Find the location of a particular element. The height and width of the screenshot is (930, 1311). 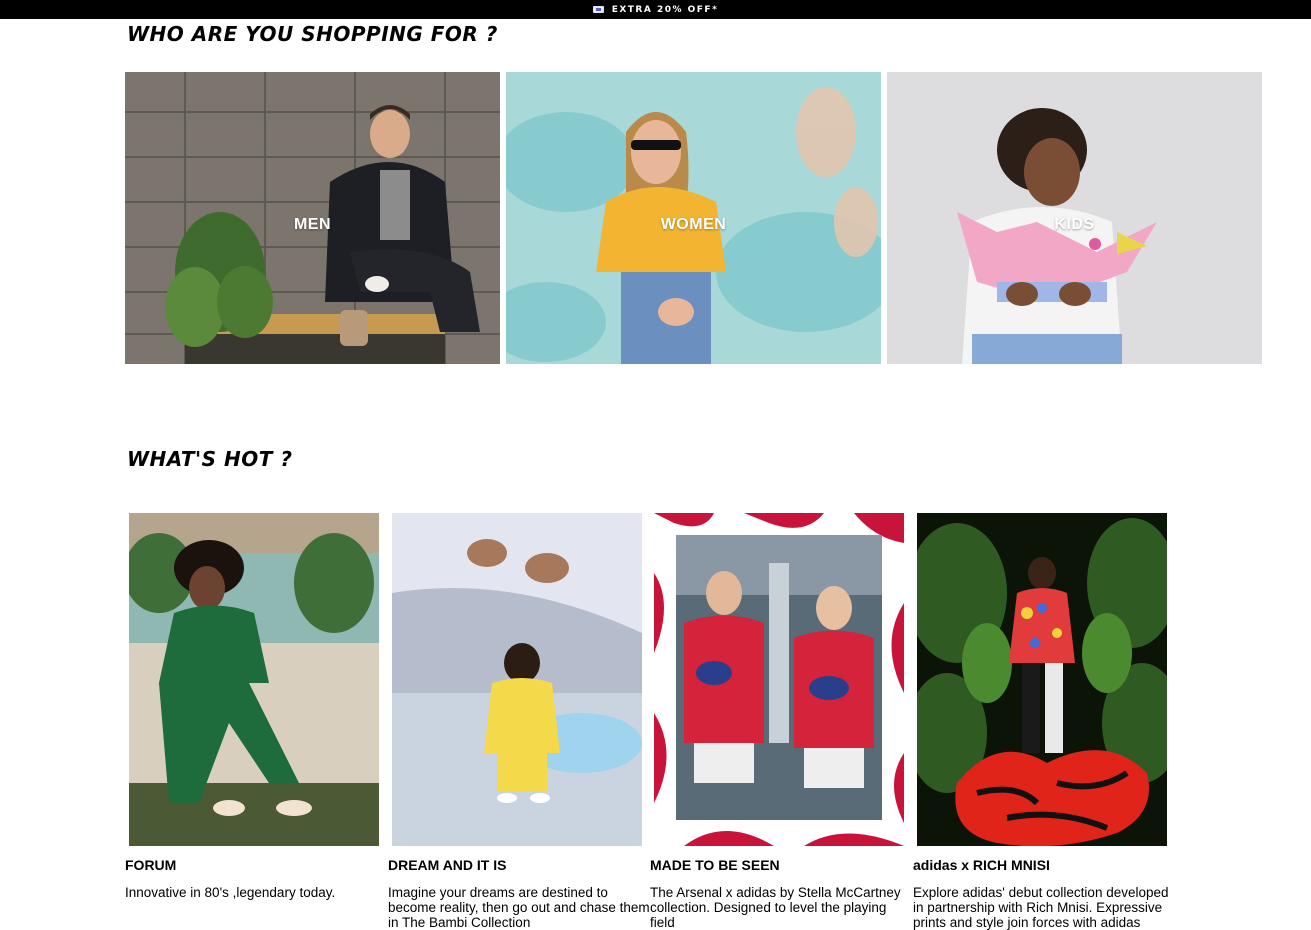

shopping-for-title: WHO ARE YOU SHOPPING FOR ? is located at coordinates (312, 34).